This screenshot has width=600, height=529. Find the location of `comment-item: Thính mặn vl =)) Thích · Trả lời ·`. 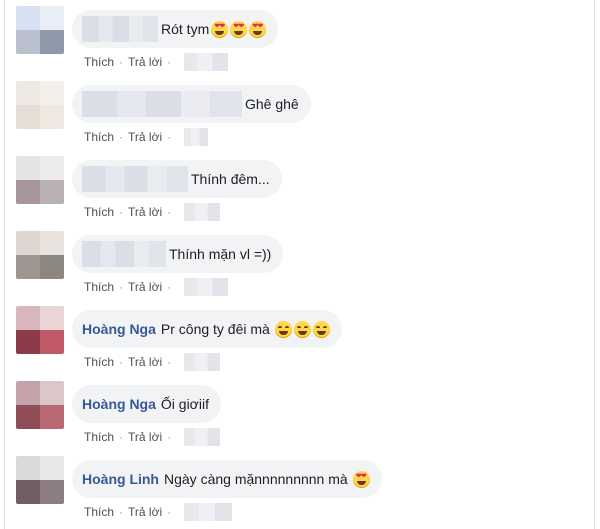

comment-item: Thính mặn vl =)) Thích · Trả lời · is located at coordinates (300, 262).